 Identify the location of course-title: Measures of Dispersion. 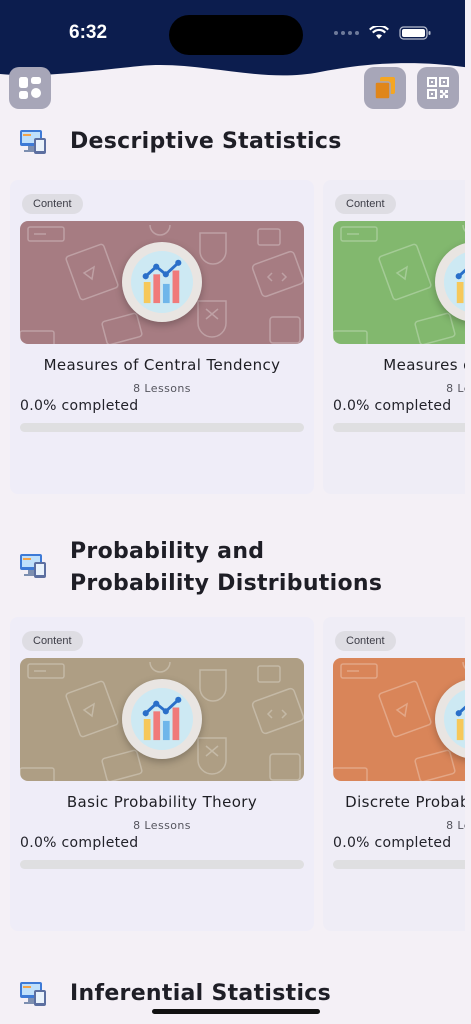
(424, 365).